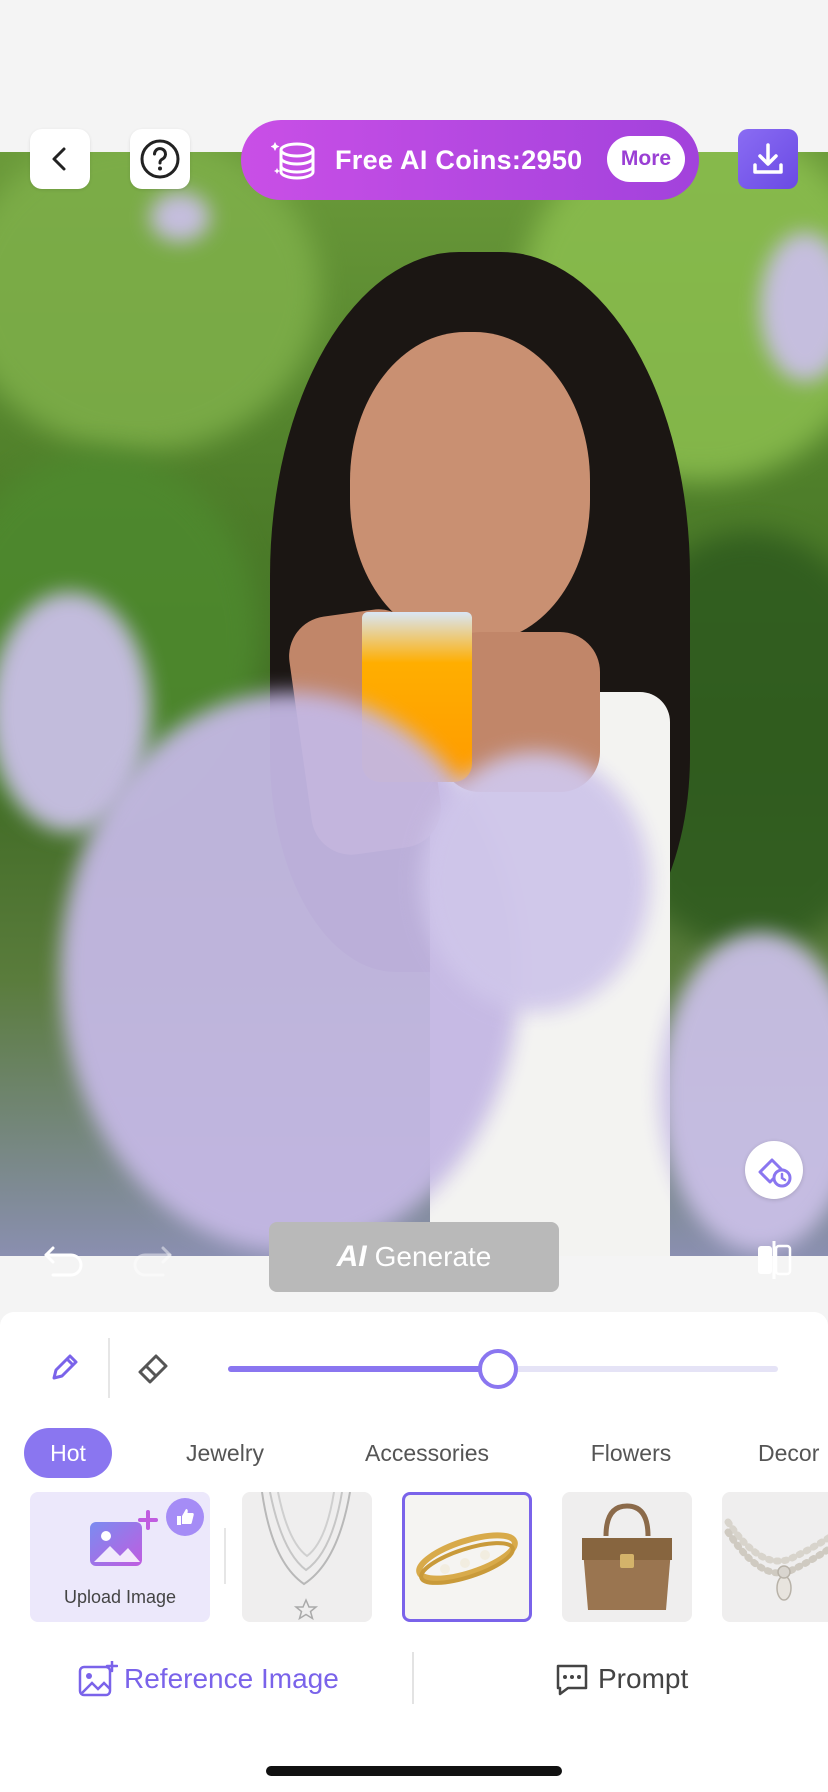  What do you see at coordinates (68, 1453) in the screenshot?
I see `tab-hot: Hot` at bounding box center [68, 1453].